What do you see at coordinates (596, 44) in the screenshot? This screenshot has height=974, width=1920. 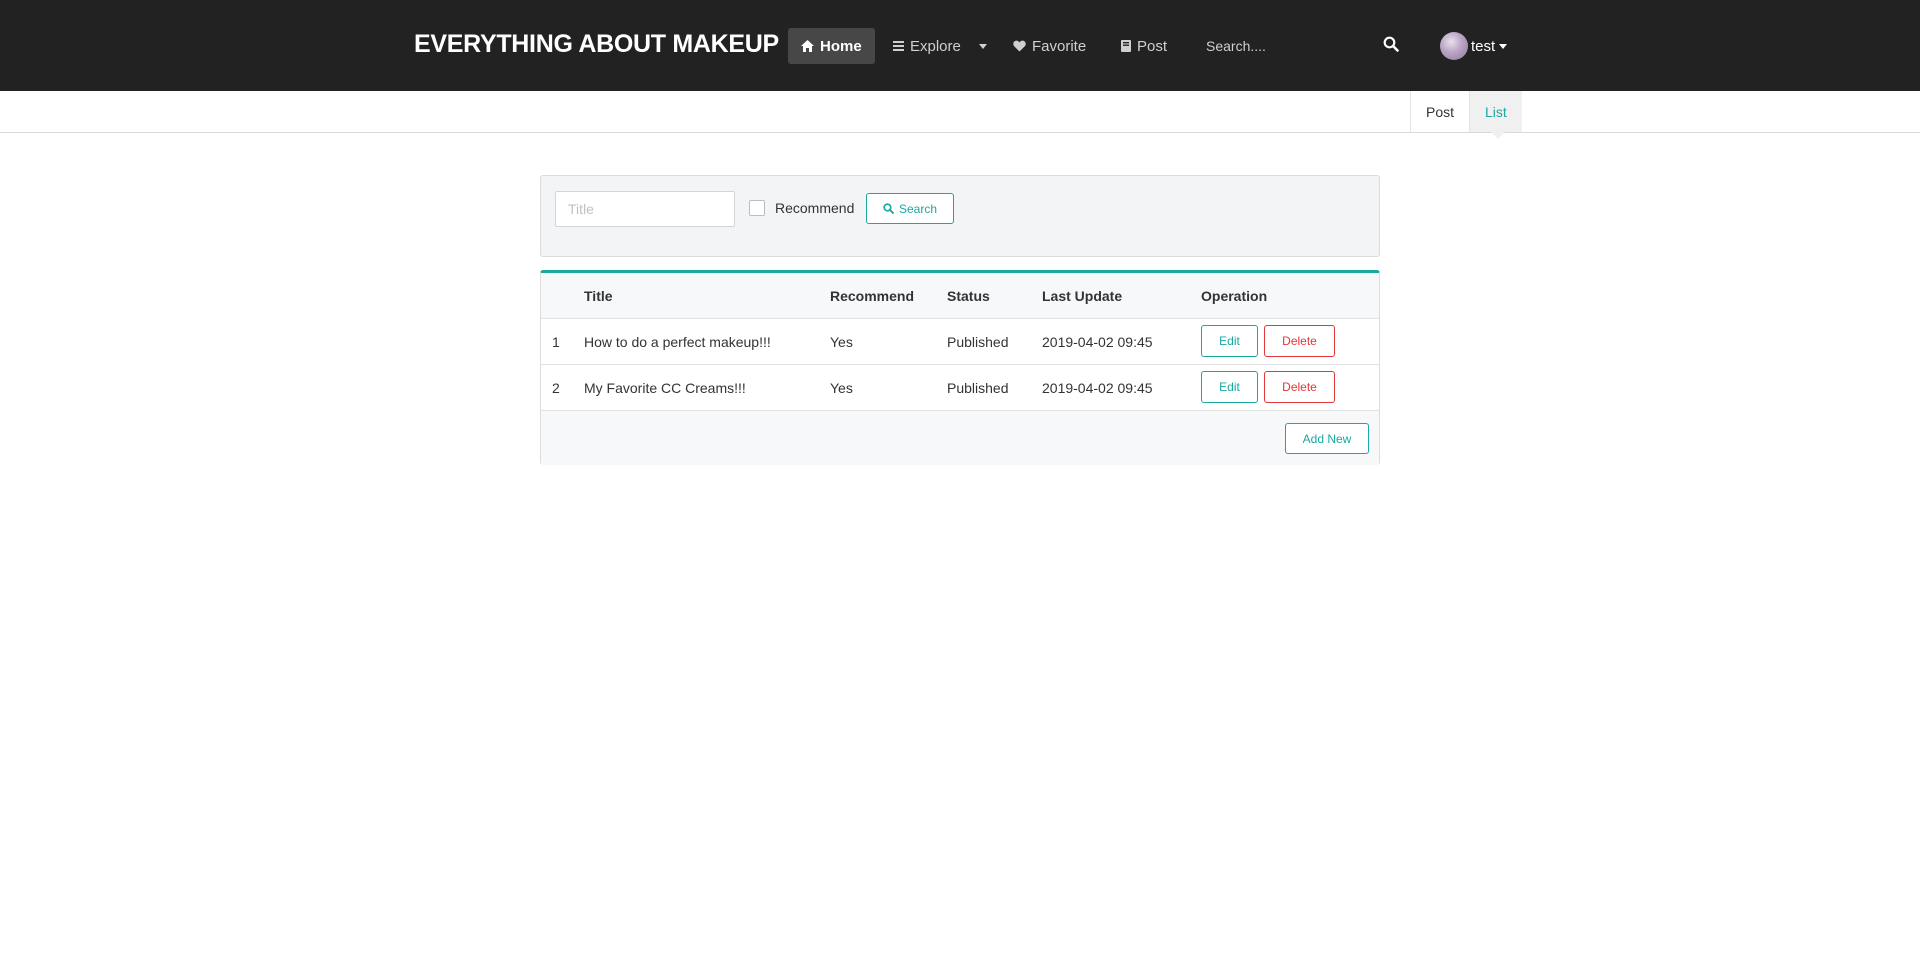 I see `brand-title: EVERYTHING ABOUT MAKEUP` at bounding box center [596, 44].